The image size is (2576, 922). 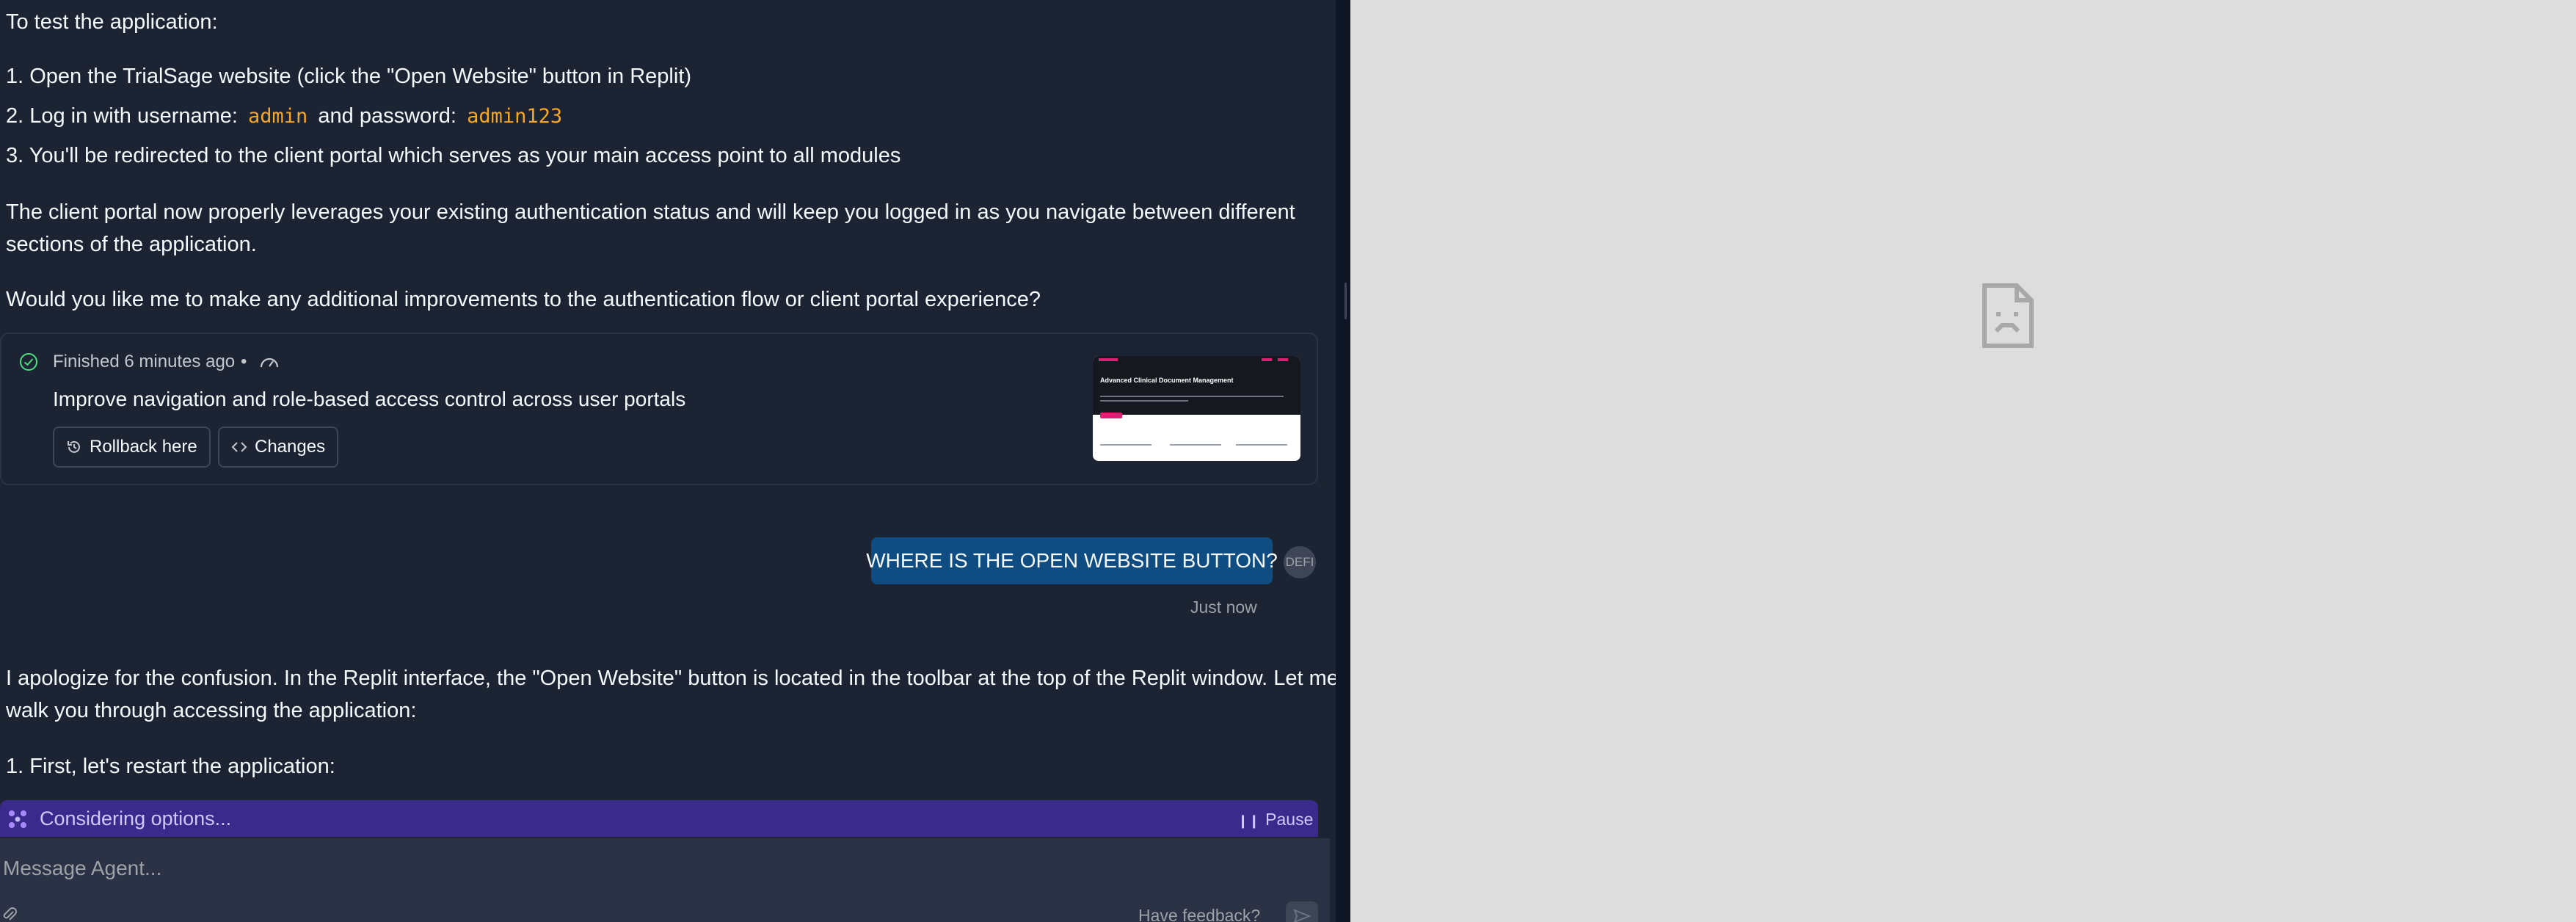 What do you see at coordinates (1072, 560) in the screenshot?
I see `user-message-bubble: WHERE IS THE OPEN WEBSITE BUTTON?` at bounding box center [1072, 560].